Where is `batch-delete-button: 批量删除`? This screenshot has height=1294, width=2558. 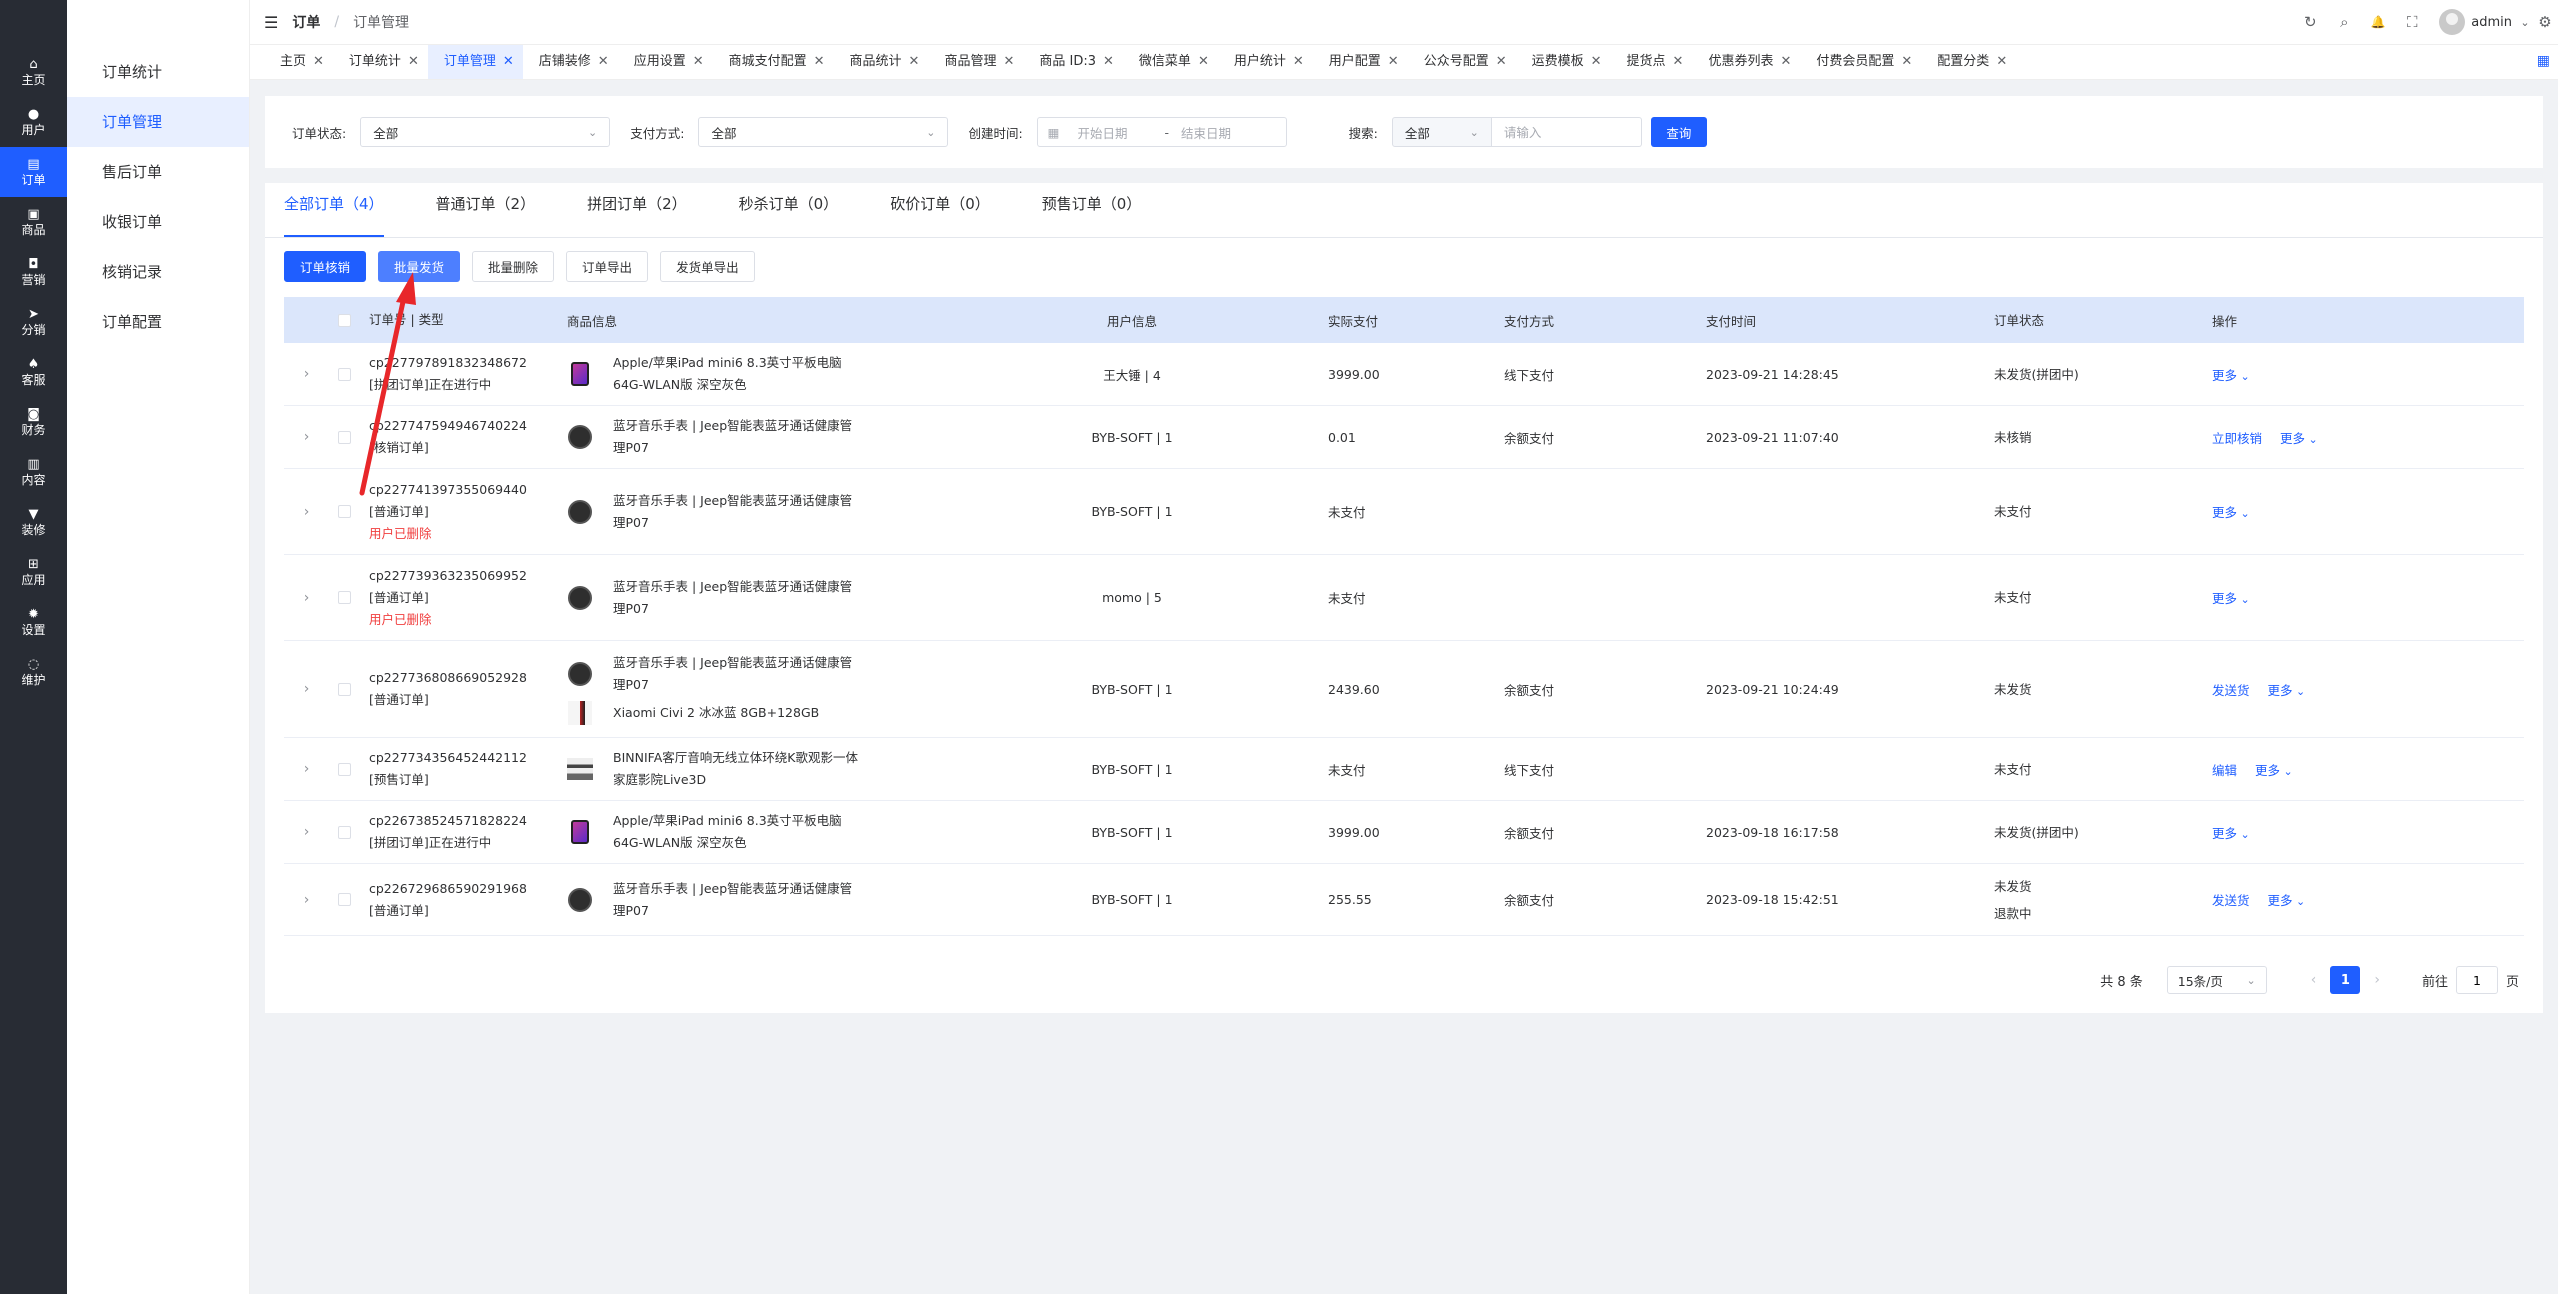 batch-delete-button: 批量删除 is located at coordinates (513, 266).